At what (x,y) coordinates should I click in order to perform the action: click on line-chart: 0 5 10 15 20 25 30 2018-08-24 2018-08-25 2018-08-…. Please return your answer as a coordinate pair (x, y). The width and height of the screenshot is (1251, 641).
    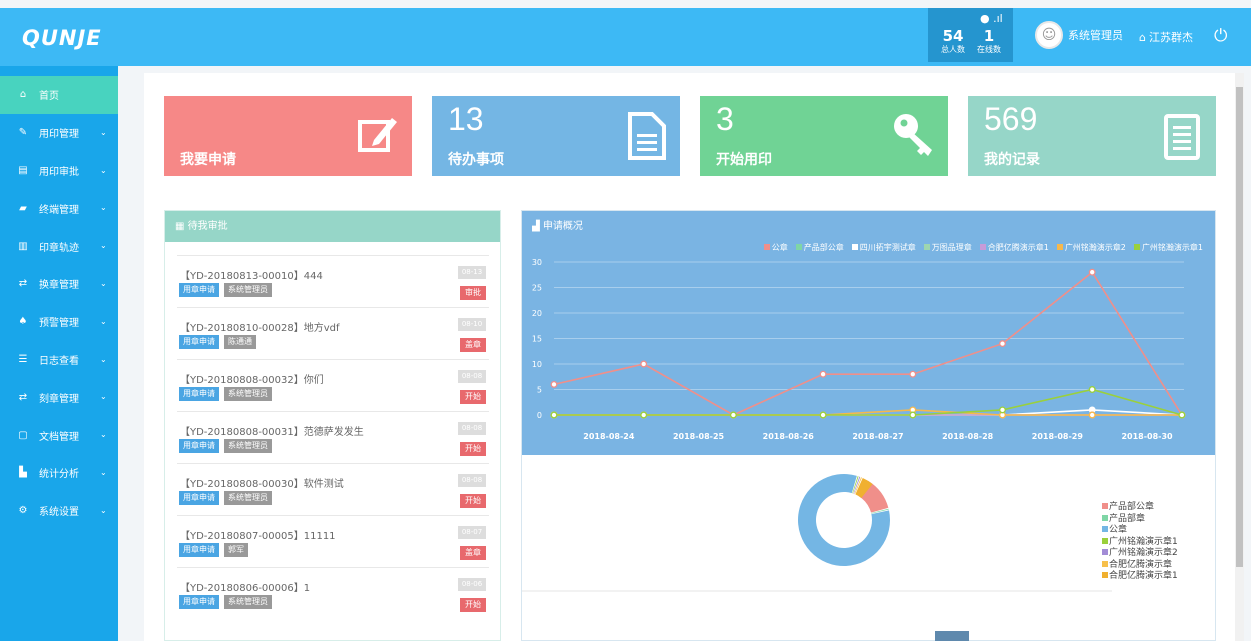
    Looking at the image, I should click on (859, 349).